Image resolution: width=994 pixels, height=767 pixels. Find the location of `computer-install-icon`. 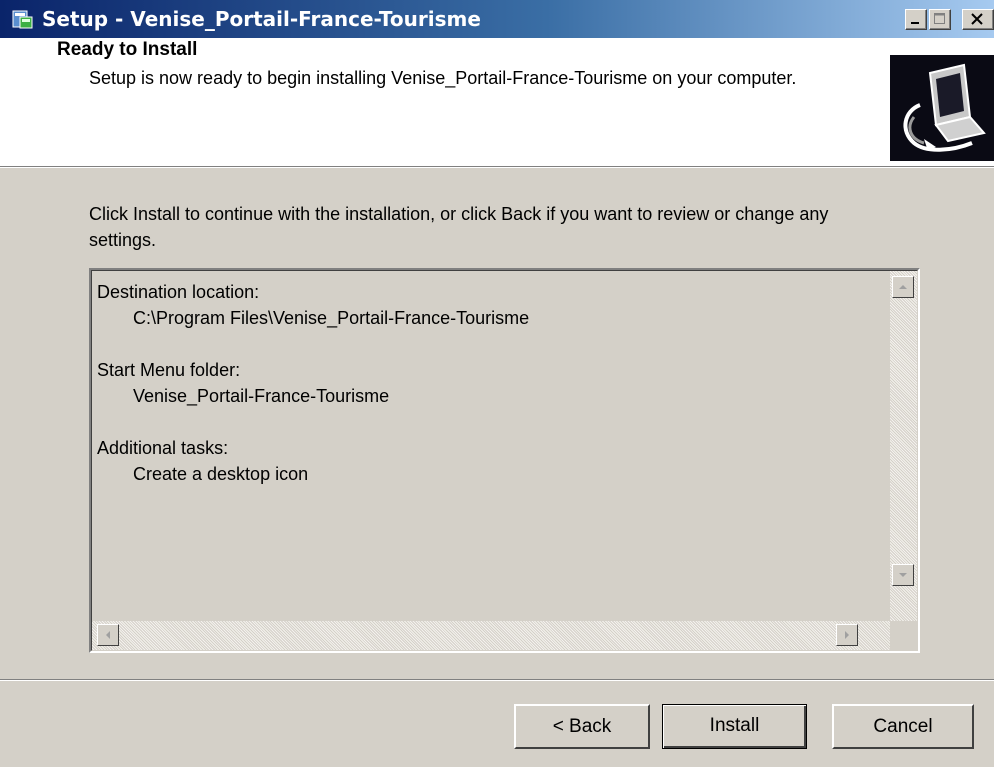

computer-install-icon is located at coordinates (942, 108).